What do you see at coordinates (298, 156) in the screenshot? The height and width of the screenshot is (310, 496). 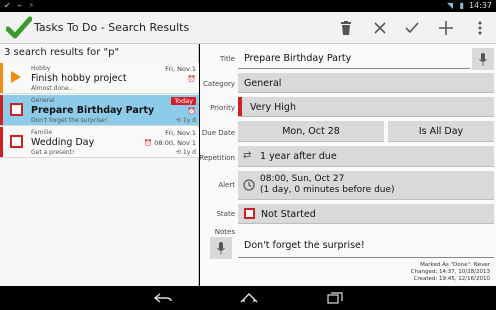 I see `repetition-value: 1 year after due` at bounding box center [298, 156].